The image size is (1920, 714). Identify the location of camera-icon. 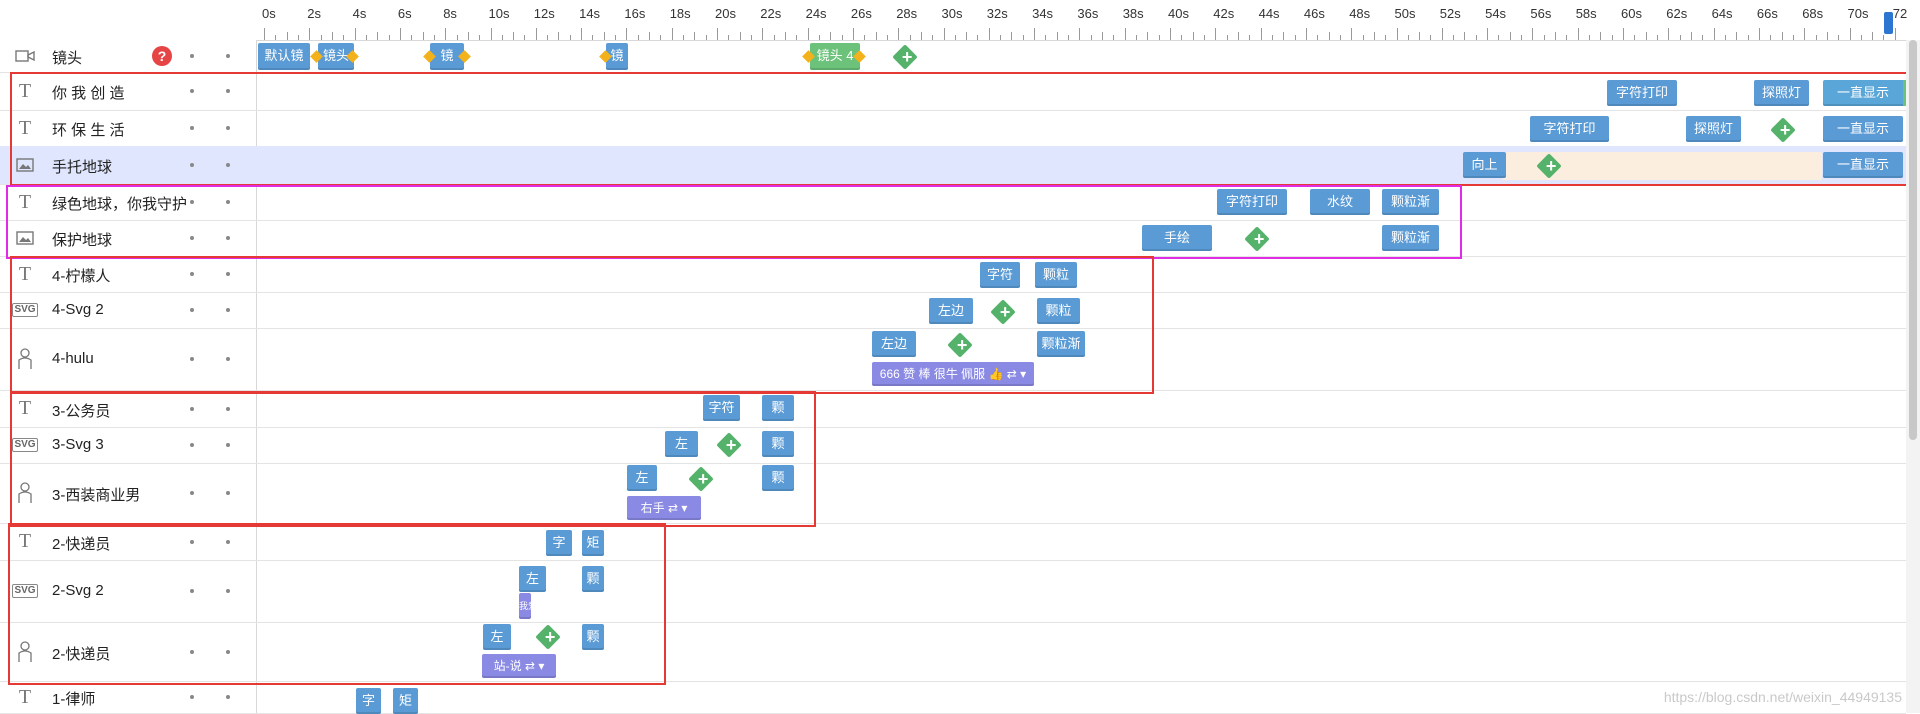
(25, 56).